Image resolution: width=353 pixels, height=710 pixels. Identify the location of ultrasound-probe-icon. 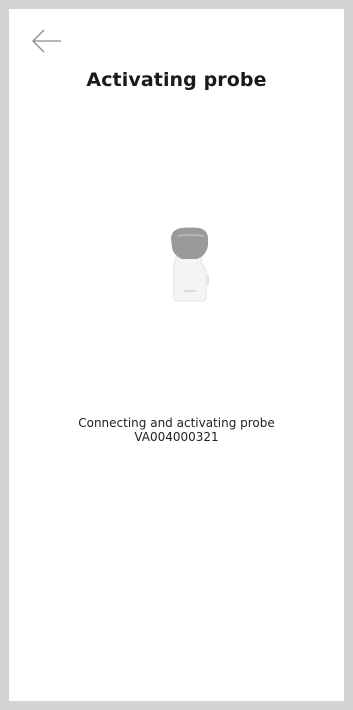
(190, 264).